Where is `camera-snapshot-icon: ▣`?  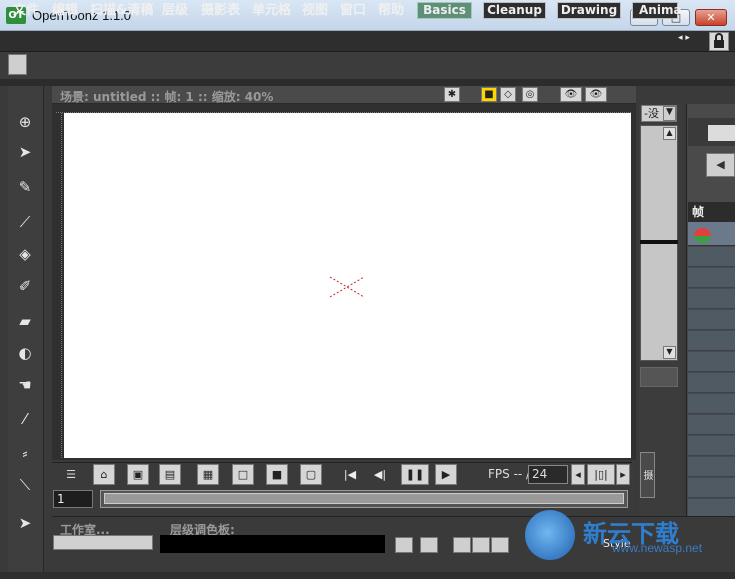
camera-snapshot-icon: ▣ is located at coordinates (138, 474).